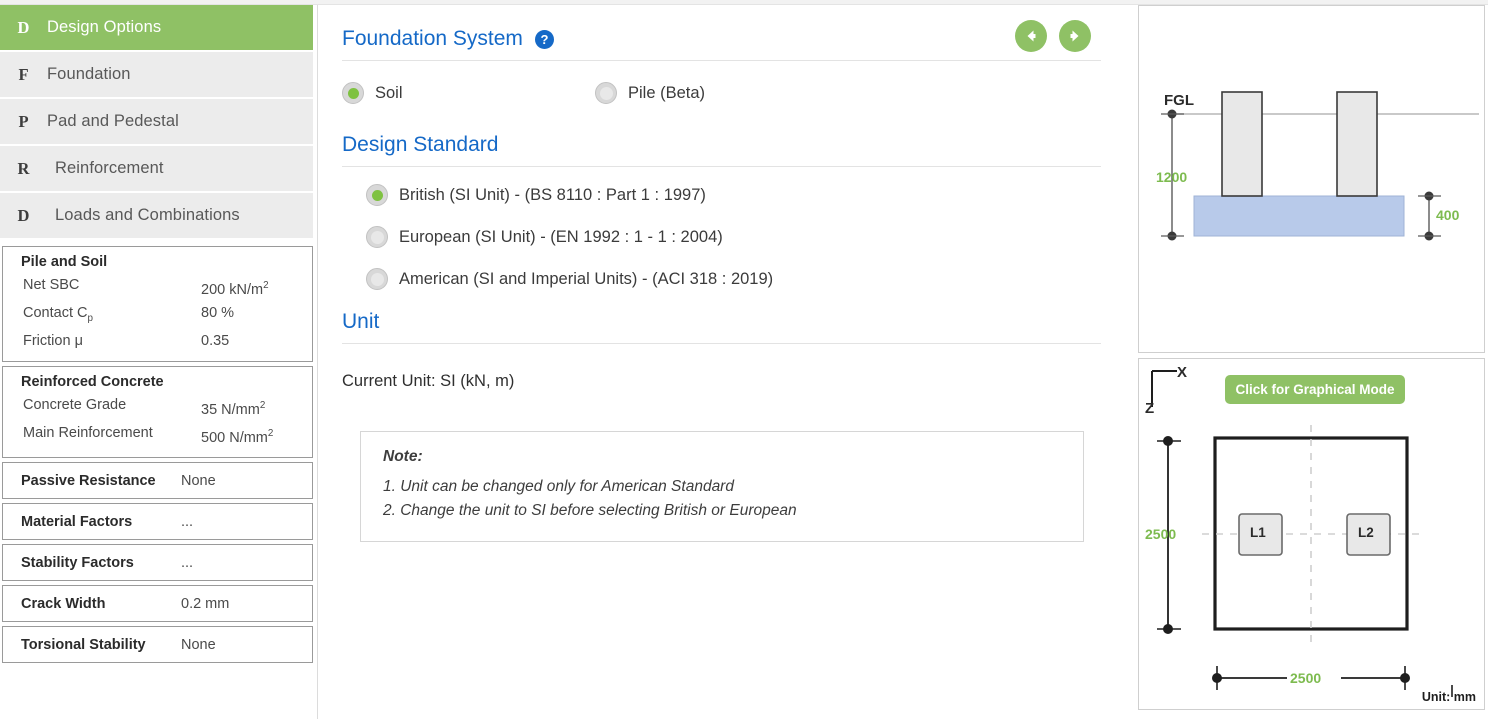 The width and height of the screenshot is (1488, 719). I want to click on section-title: Unit, so click(361, 321).